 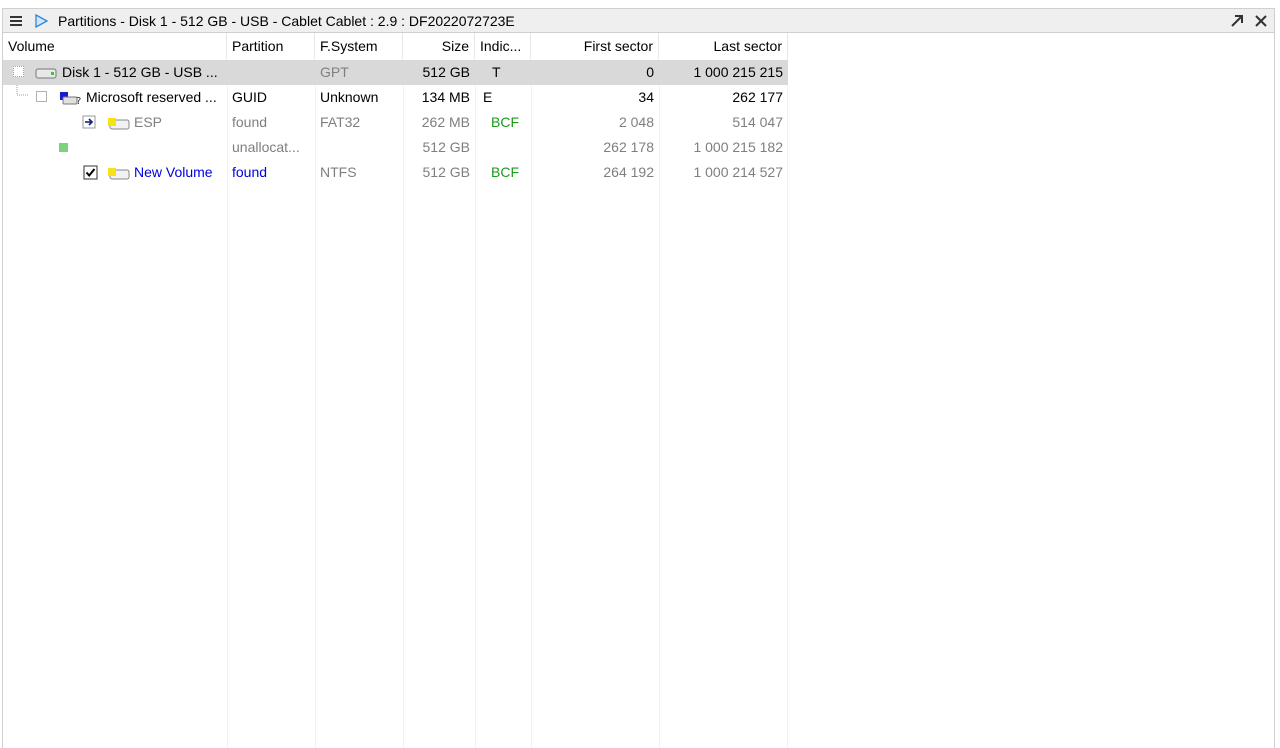 What do you see at coordinates (16, 21) in the screenshot?
I see `hamburger-menu-icon` at bounding box center [16, 21].